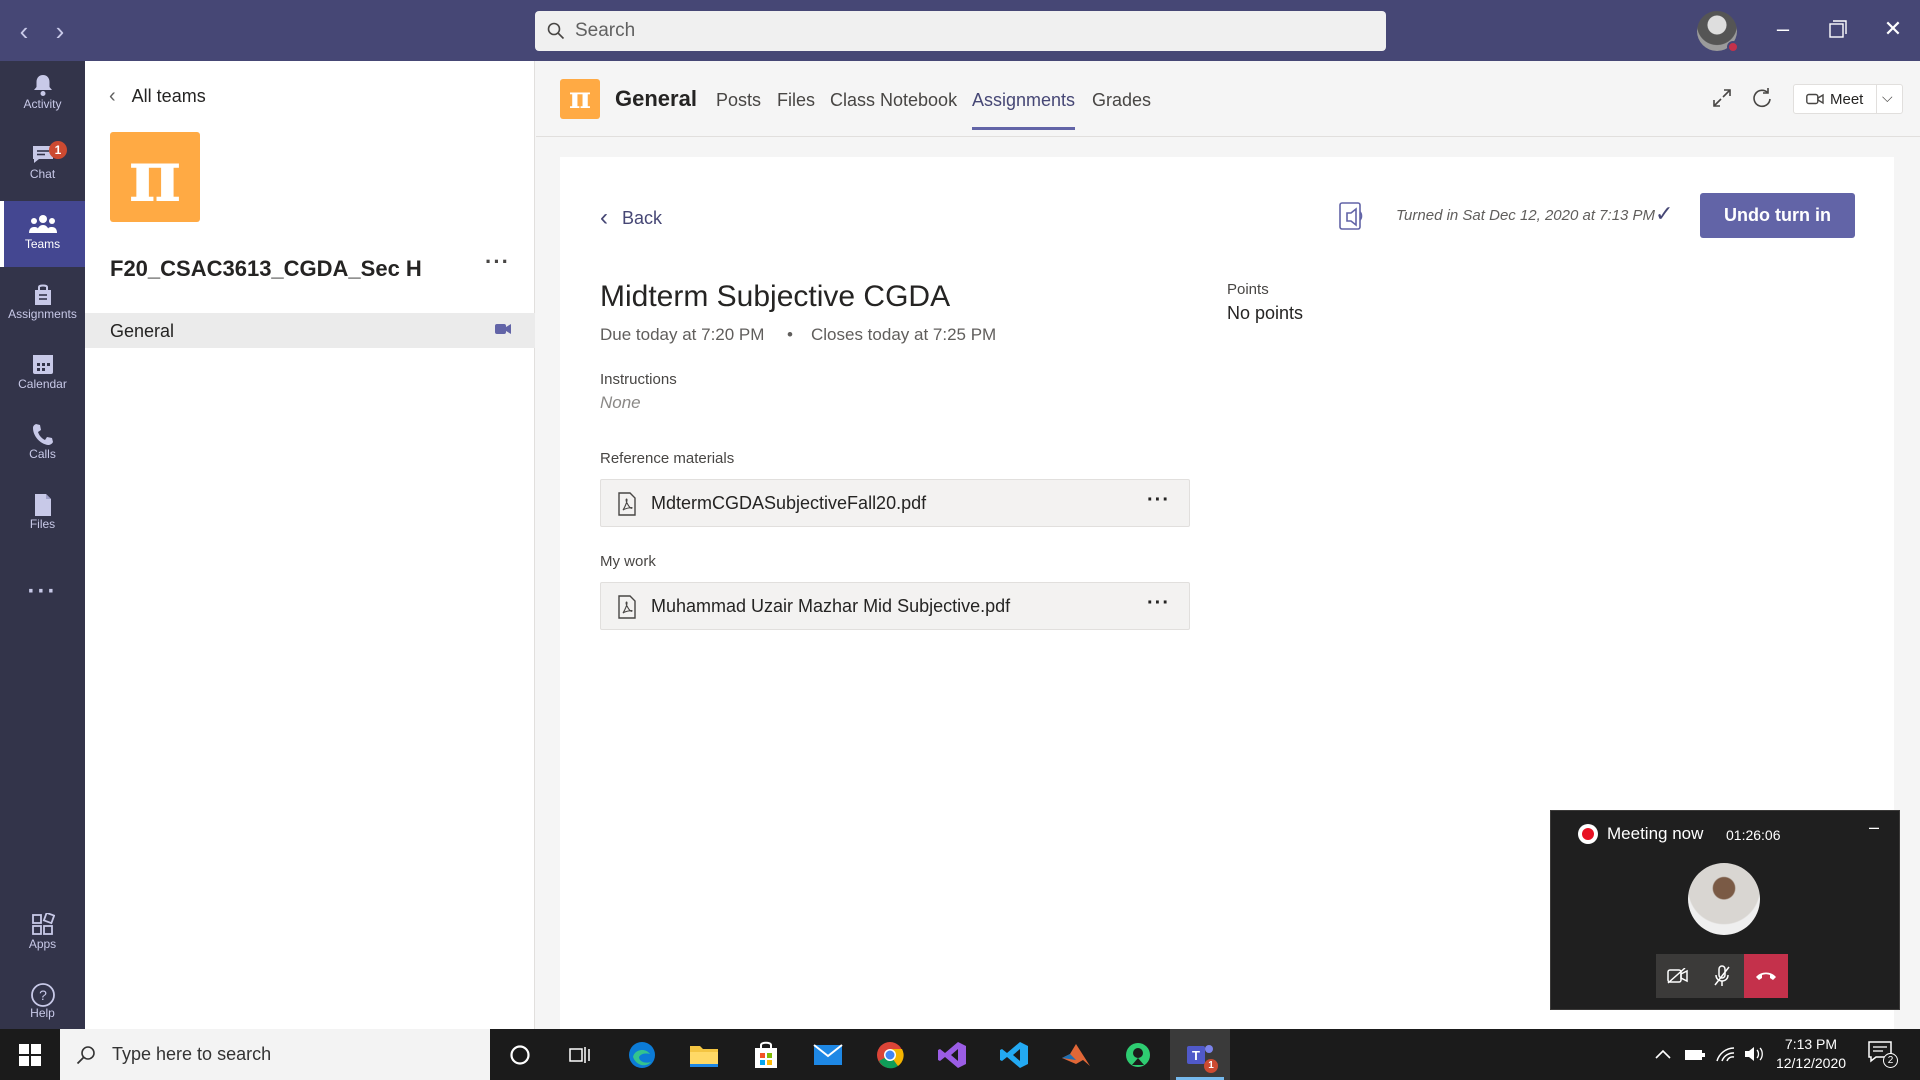  I want to click on checkmark-icon: ✓, so click(1664, 213).